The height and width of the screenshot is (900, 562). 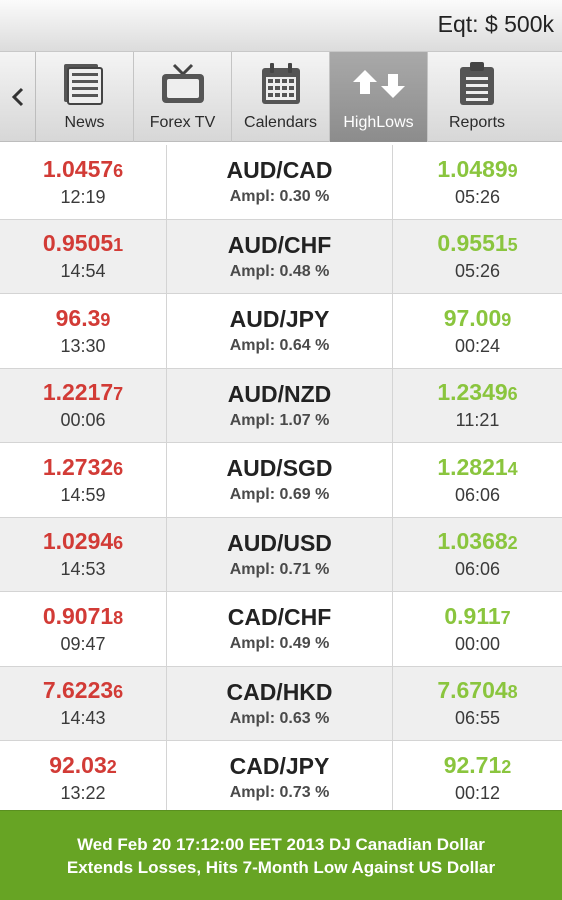 What do you see at coordinates (279, 244) in the screenshot?
I see `currency-pair: AUD/CHF` at bounding box center [279, 244].